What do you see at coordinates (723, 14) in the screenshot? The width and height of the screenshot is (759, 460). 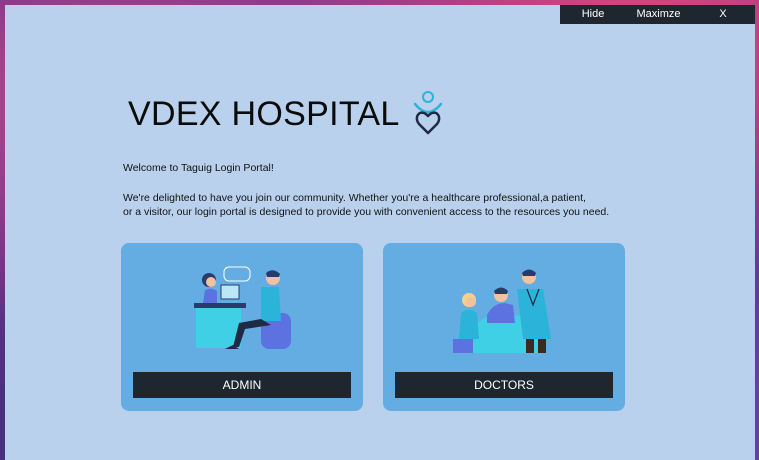 I see `close-button: X` at bounding box center [723, 14].